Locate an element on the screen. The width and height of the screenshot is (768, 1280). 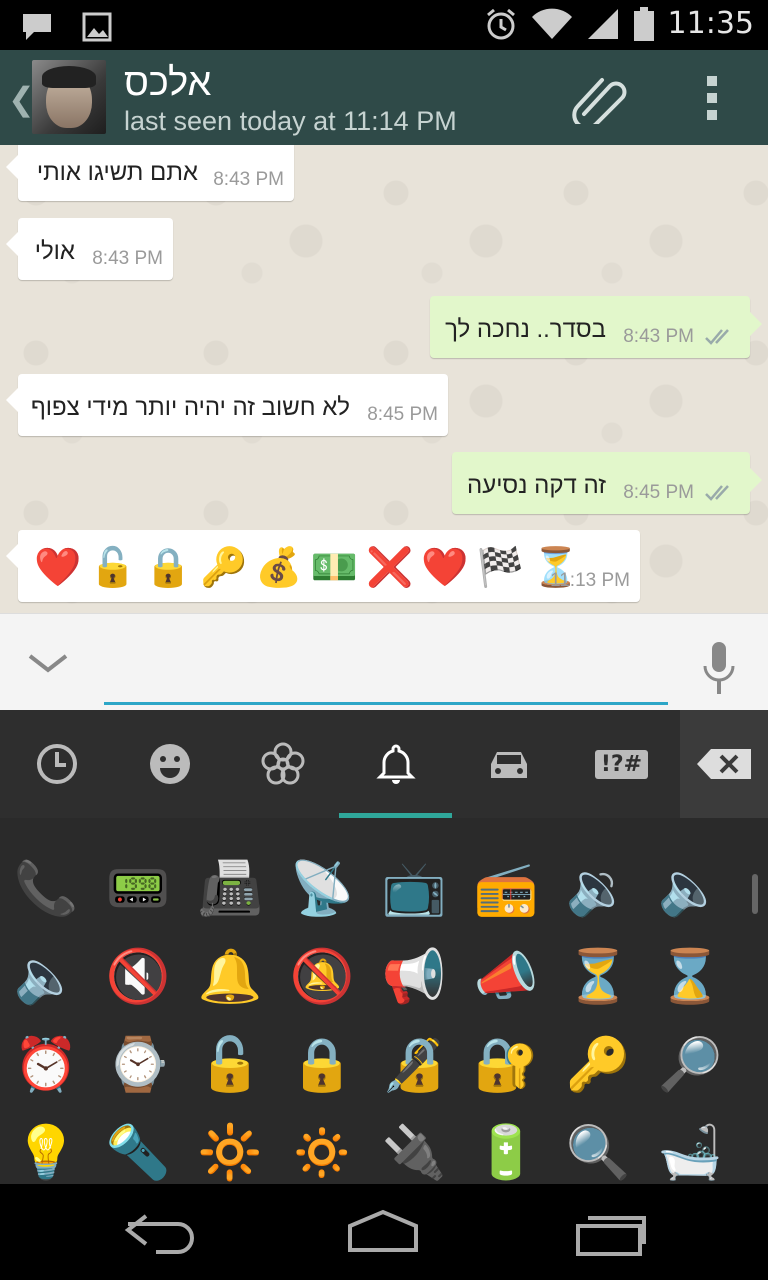
message-text: אולי is located at coordinates (54, 251).